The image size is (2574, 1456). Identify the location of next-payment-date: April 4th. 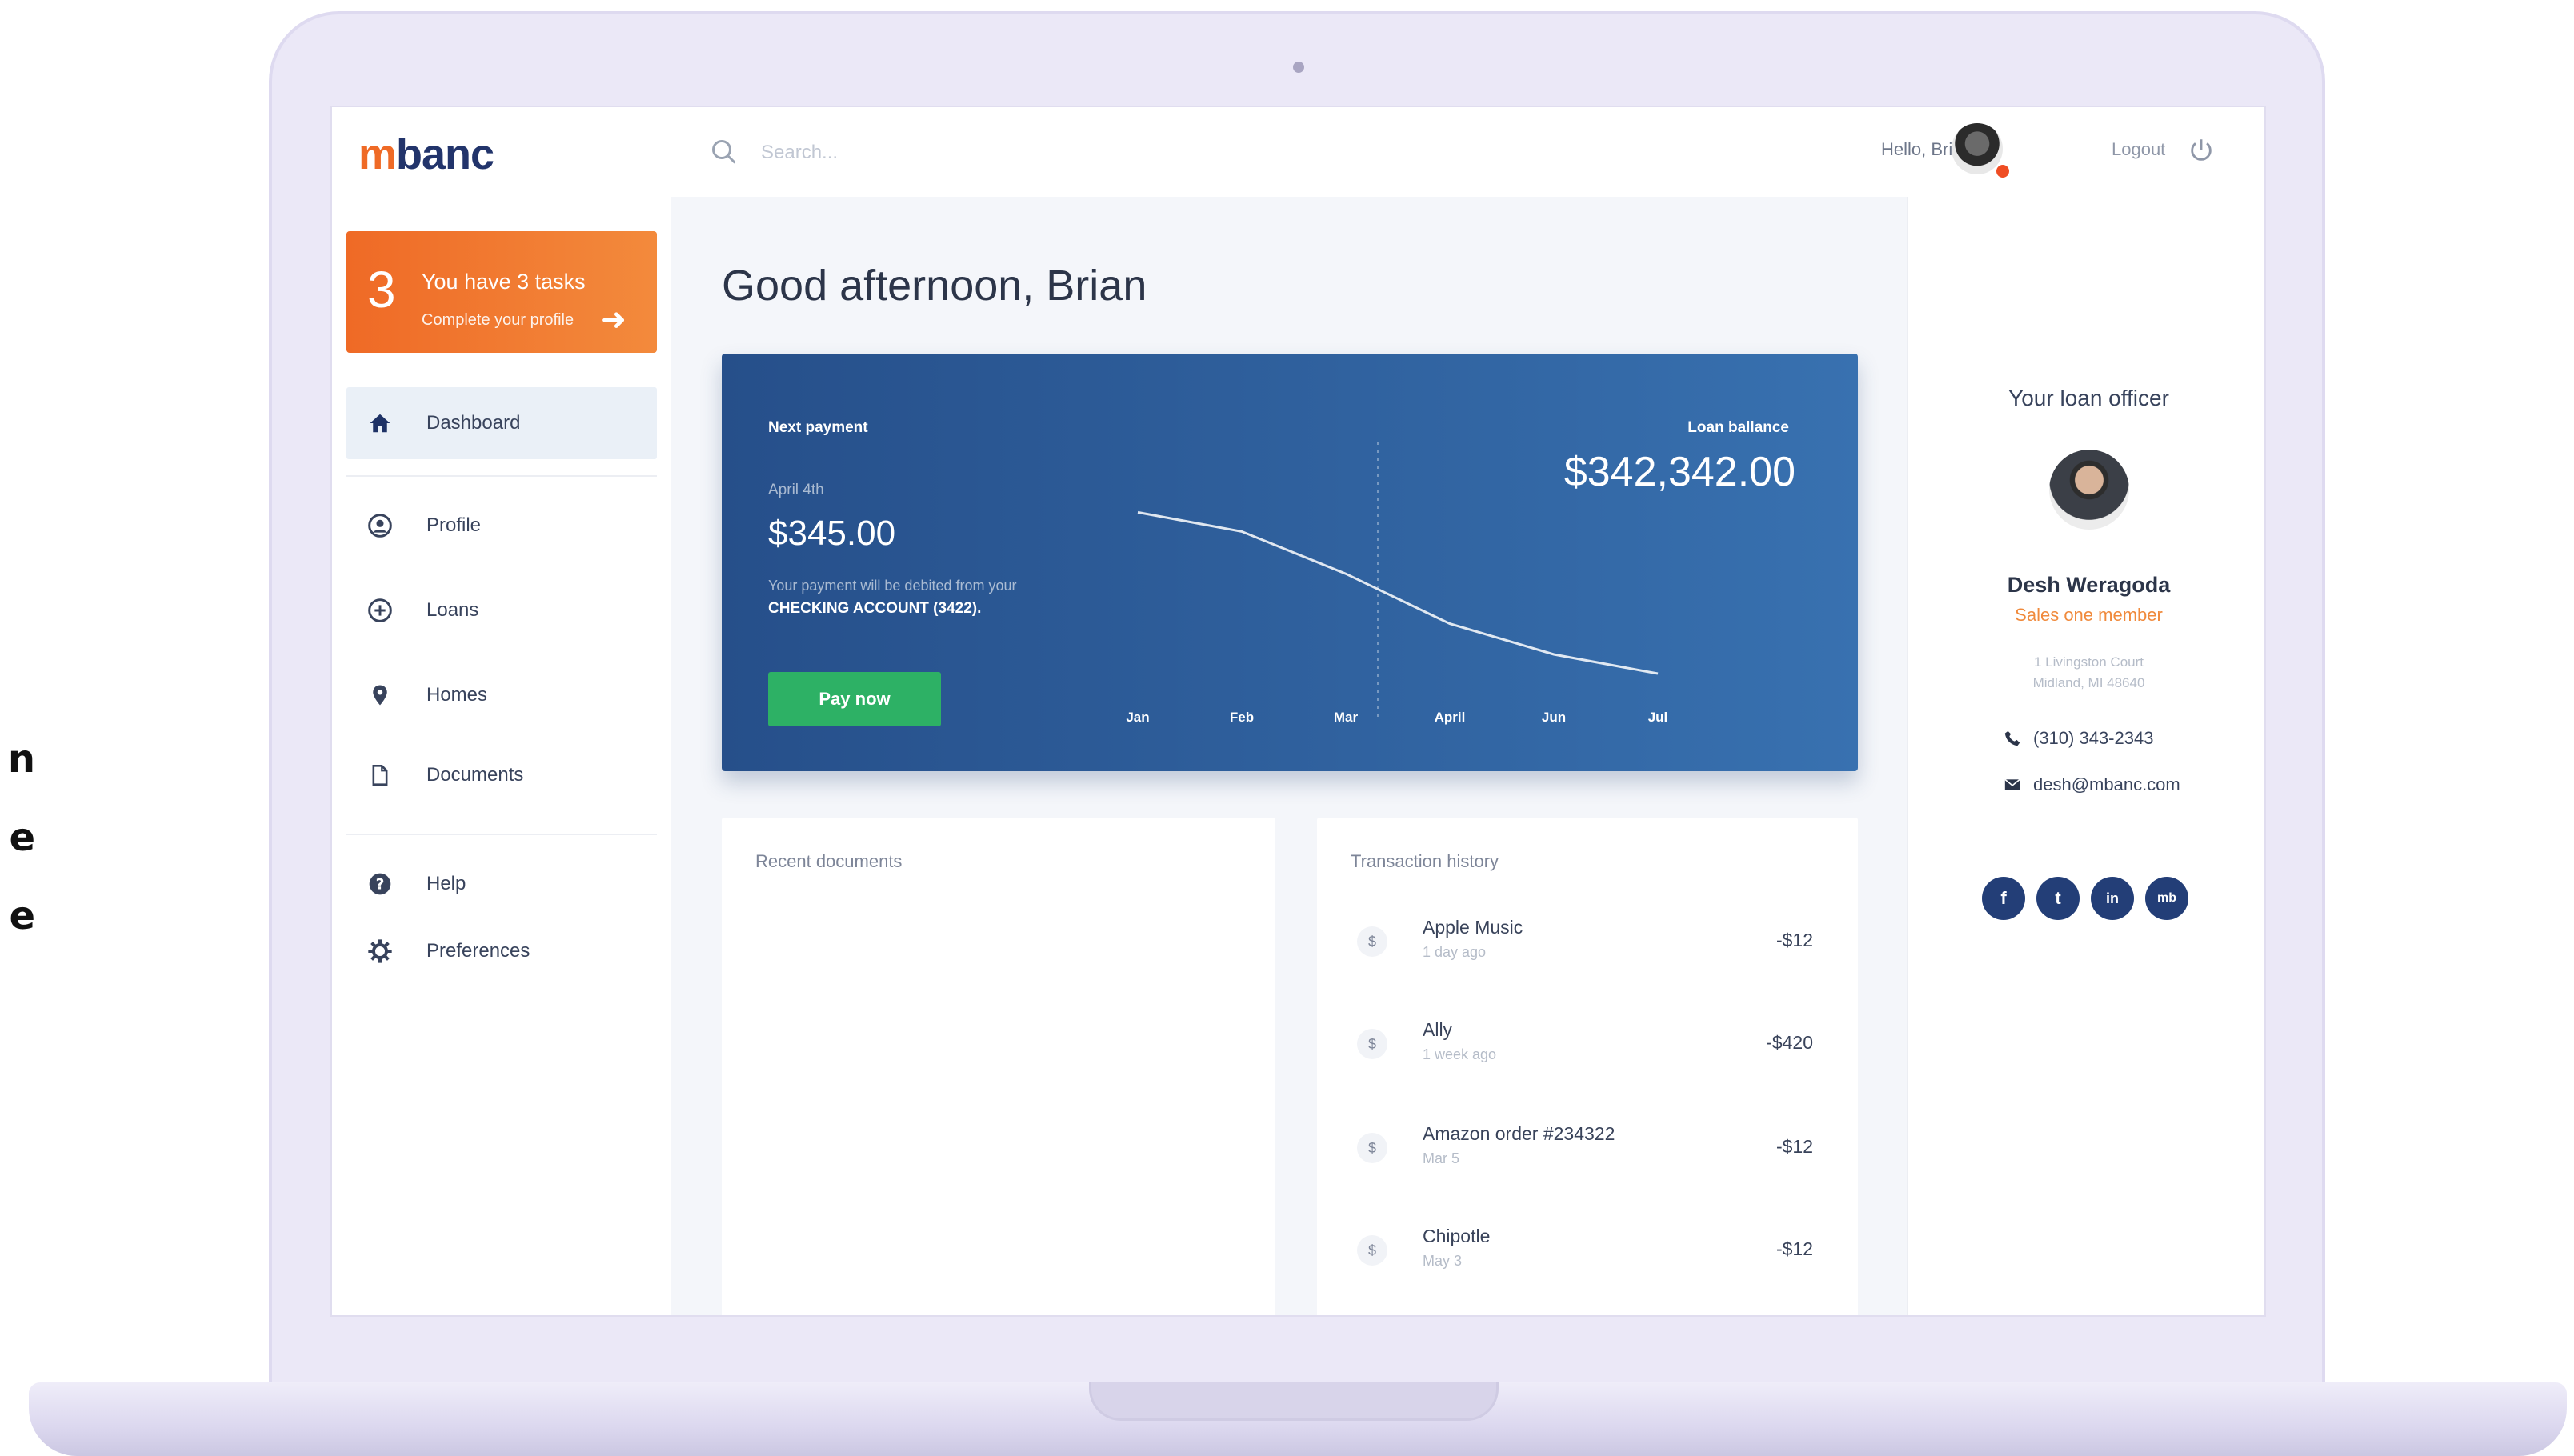
(796, 490).